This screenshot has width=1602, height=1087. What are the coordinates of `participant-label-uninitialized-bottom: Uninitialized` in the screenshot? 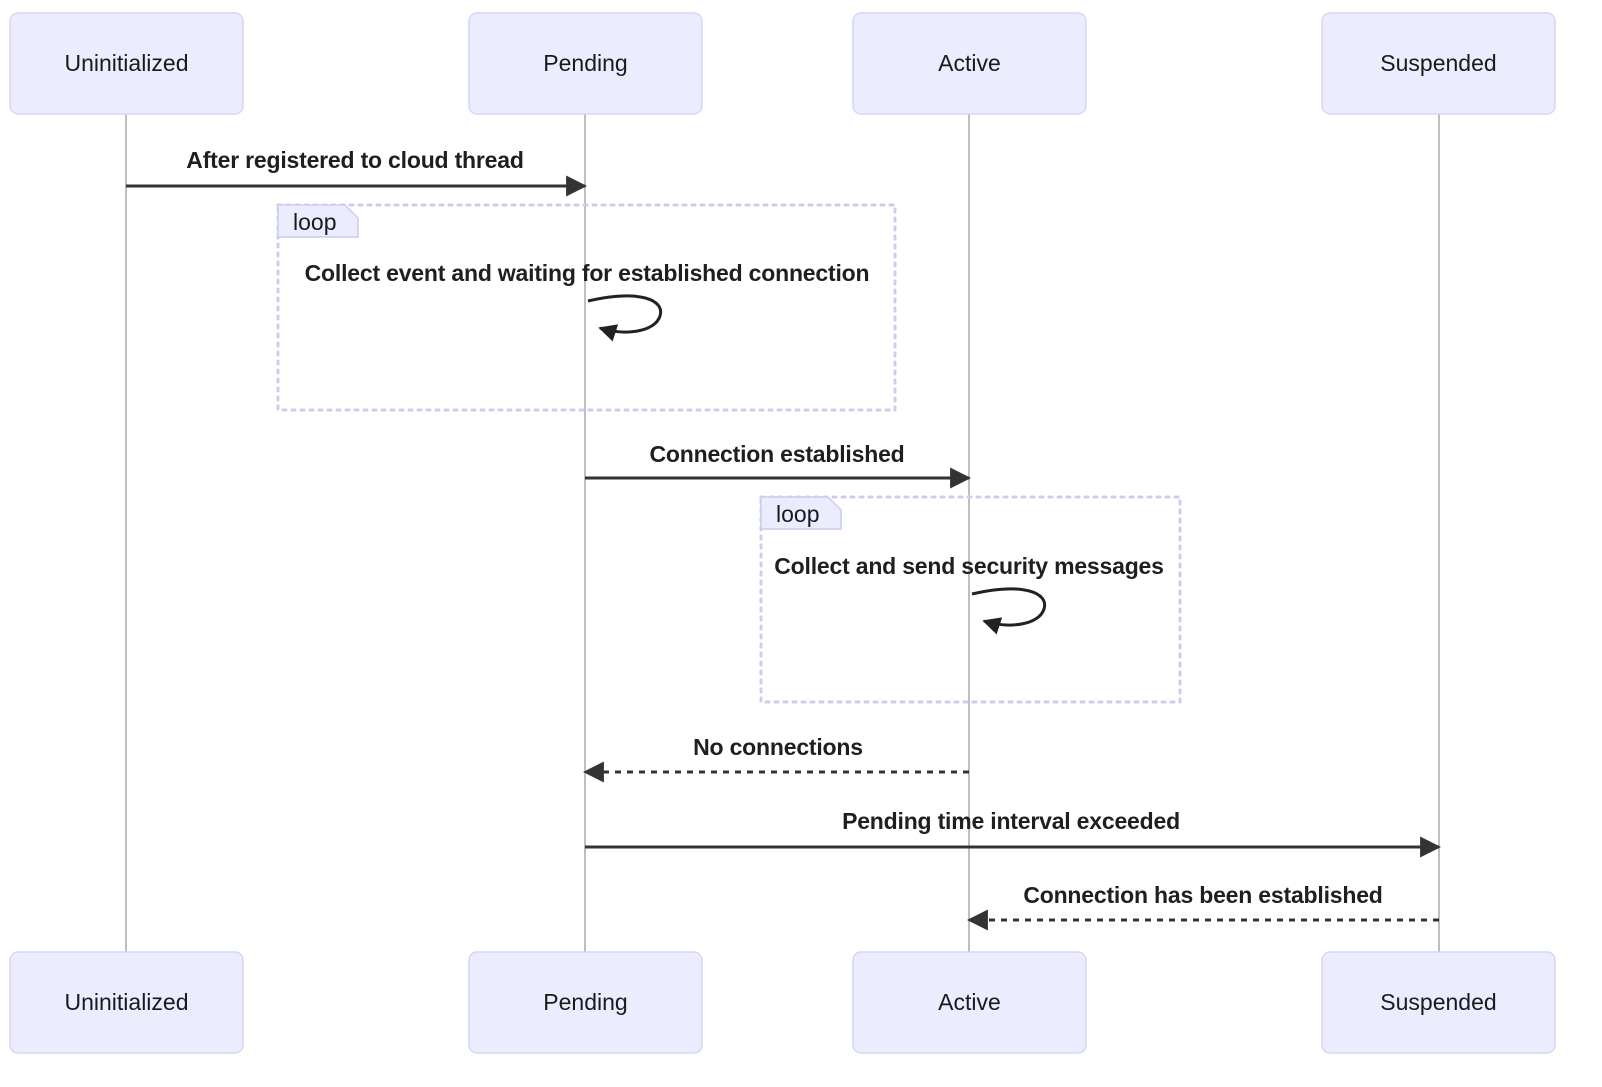 It's located at (126, 1002).